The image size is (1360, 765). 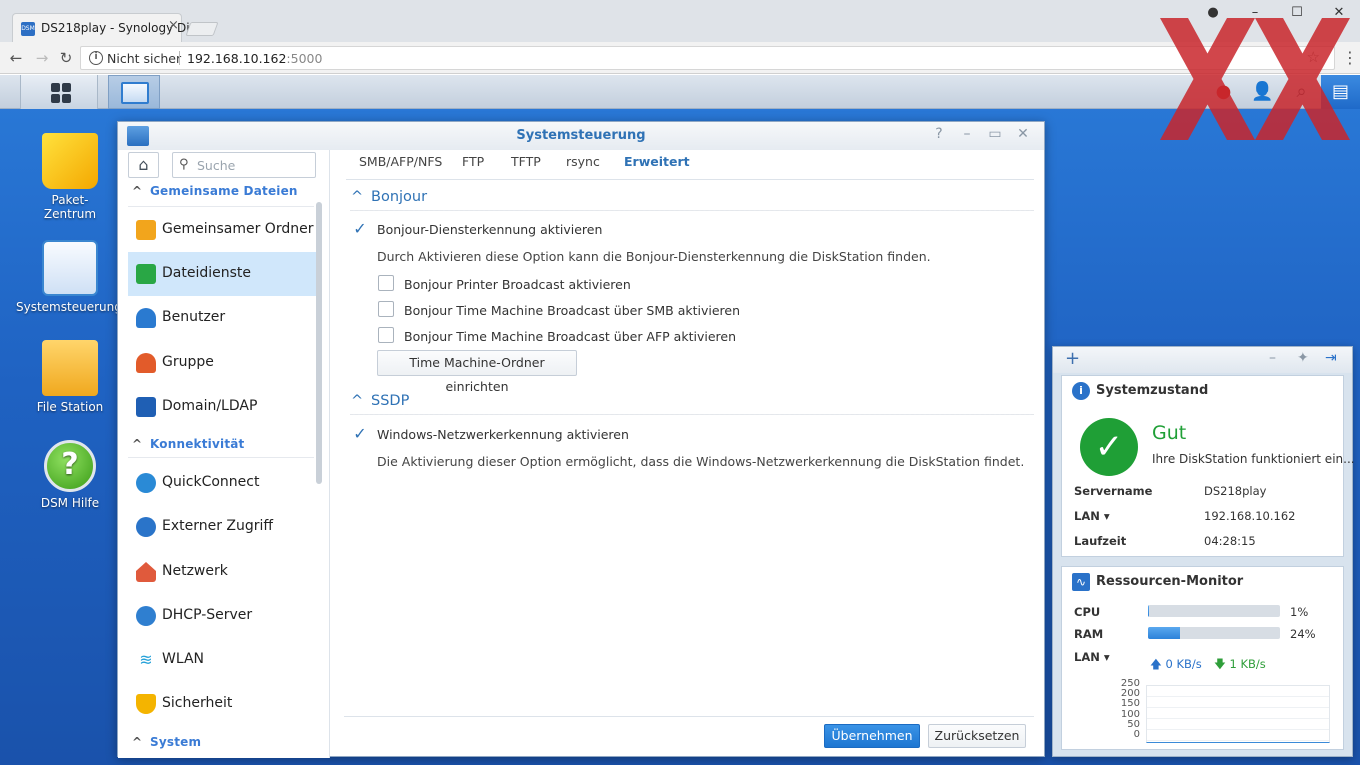 What do you see at coordinates (69, 307) in the screenshot?
I see `desktop-icon-label: Systemsteuerung` at bounding box center [69, 307].